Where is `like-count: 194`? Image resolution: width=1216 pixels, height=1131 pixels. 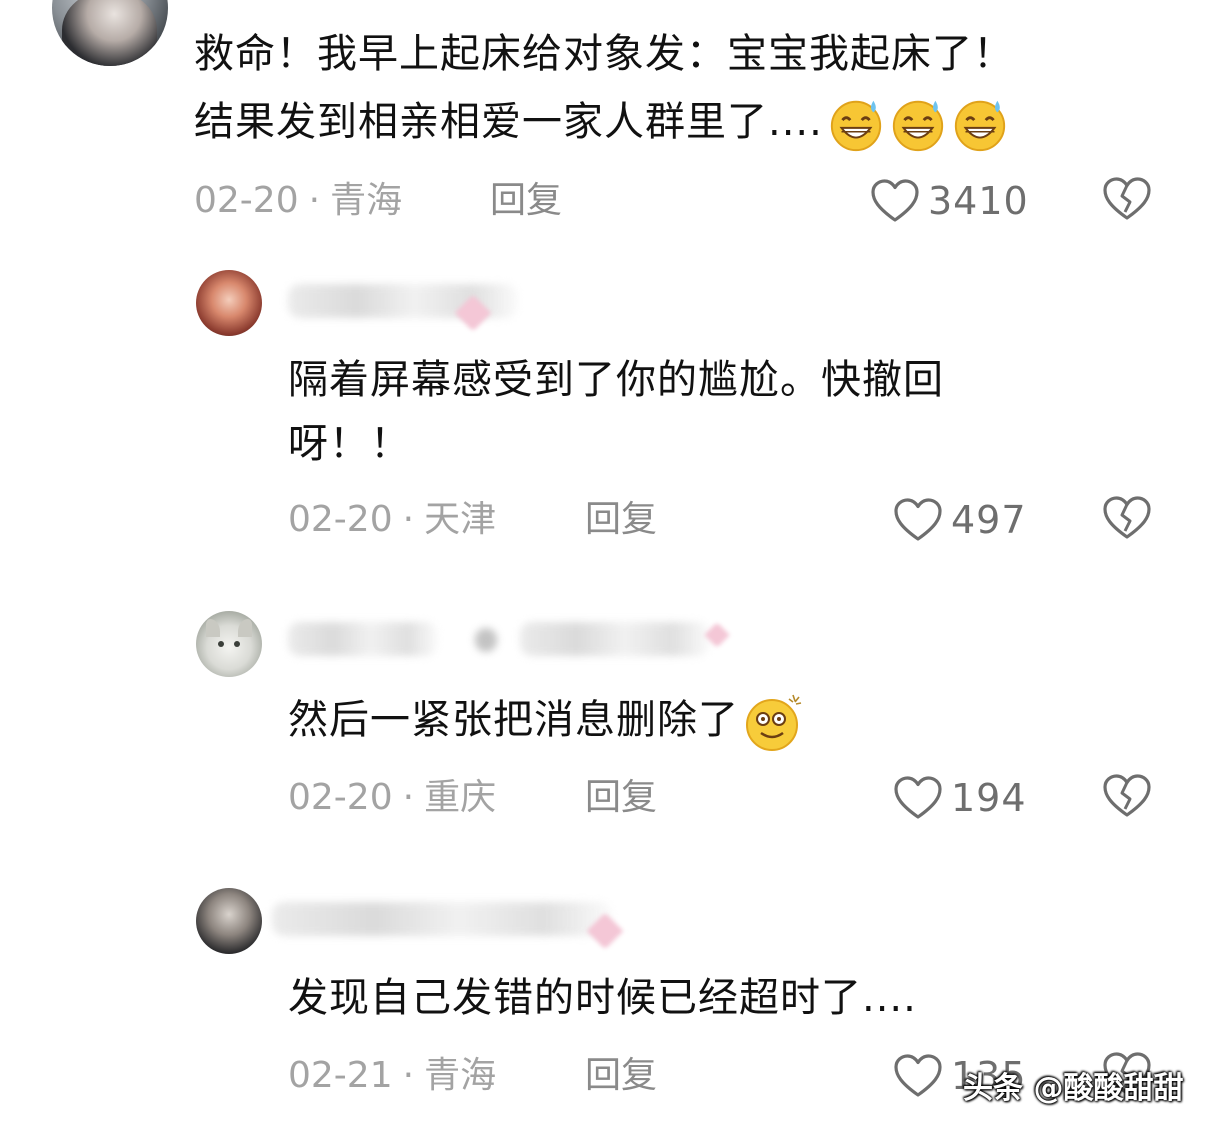
like-count: 194 is located at coordinates (989, 798).